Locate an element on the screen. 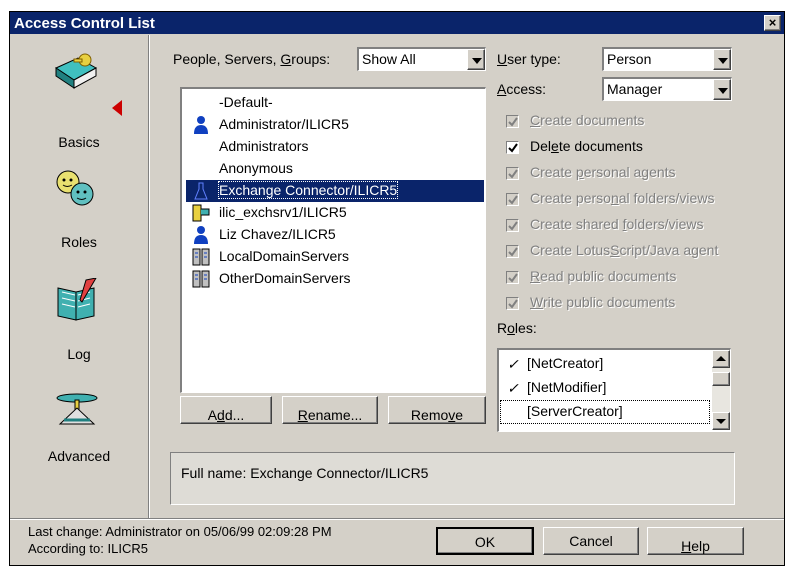  role-item: [ServerCreator] is located at coordinates (605, 412).